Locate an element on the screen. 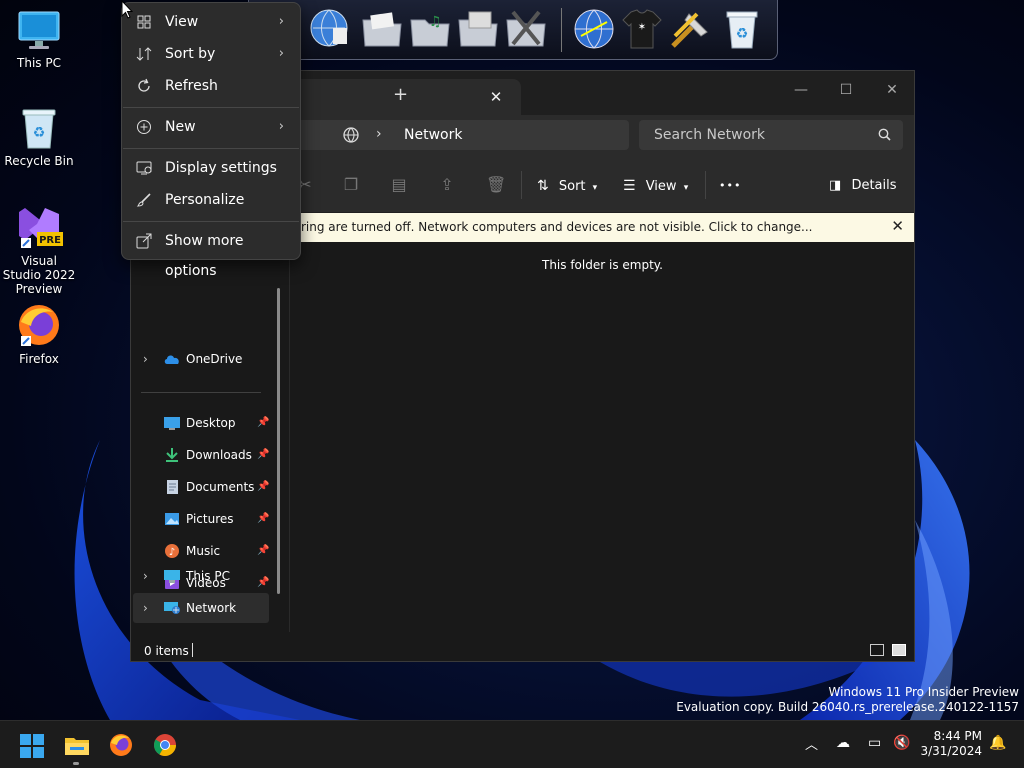 Image resolution: width=1024 pixels, height=768 pixels. this-pc-icon is located at coordinates (172, 576).